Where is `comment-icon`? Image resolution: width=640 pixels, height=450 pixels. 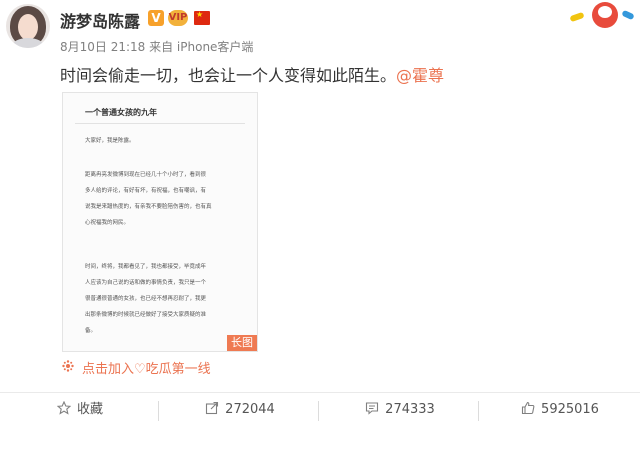
comment-icon is located at coordinates (372, 408).